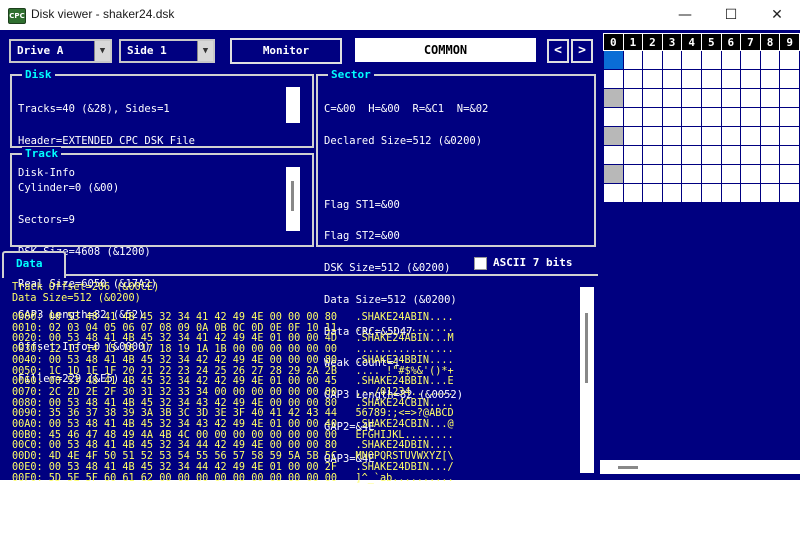 Image resolution: width=800 pixels, height=550 pixels. What do you see at coordinates (60, 51) in the screenshot?
I see `drive-select: Drive A ▼` at bounding box center [60, 51].